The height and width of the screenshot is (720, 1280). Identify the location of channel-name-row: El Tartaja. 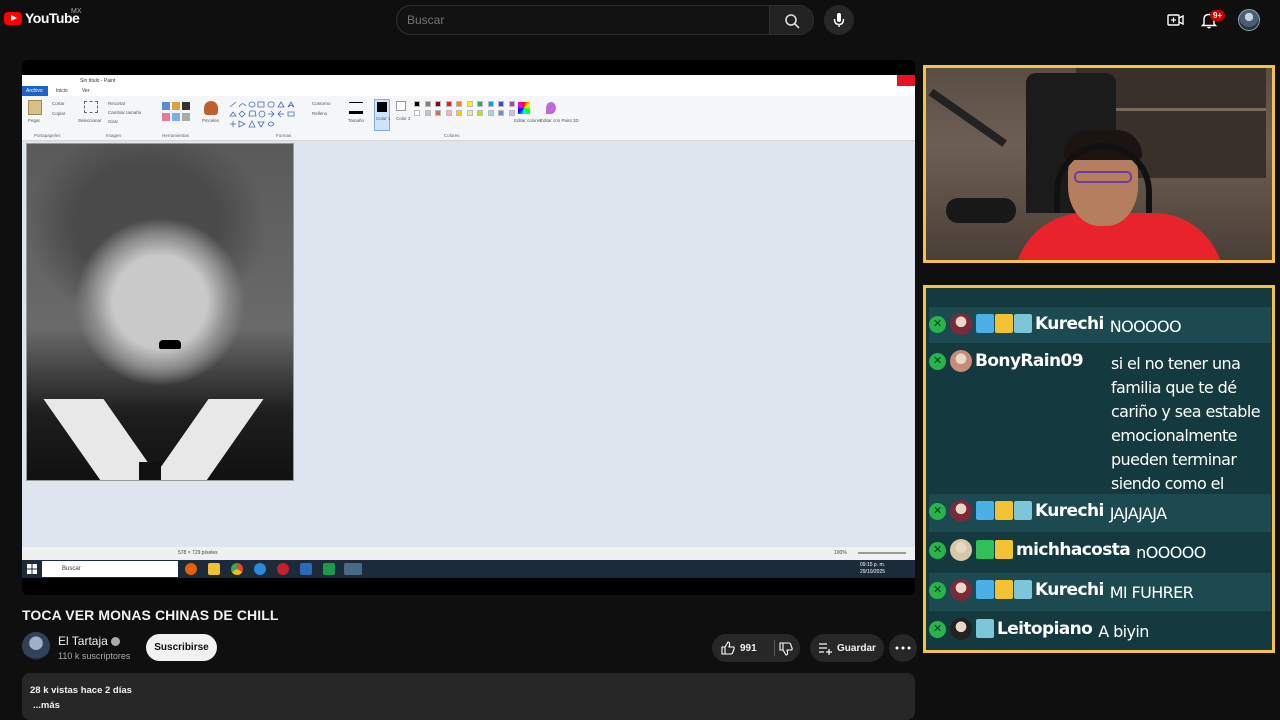
(89, 641).